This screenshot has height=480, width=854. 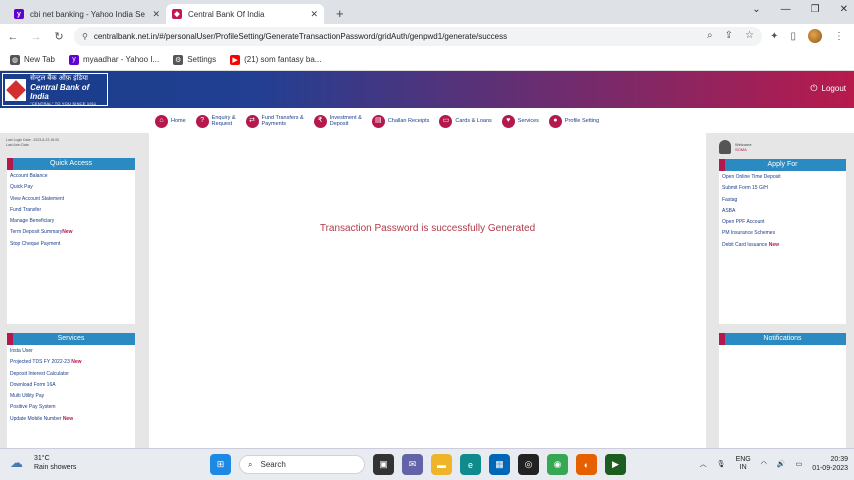 What do you see at coordinates (202, 59) in the screenshot?
I see `bookmark-label: Settings` at bounding box center [202, 59].